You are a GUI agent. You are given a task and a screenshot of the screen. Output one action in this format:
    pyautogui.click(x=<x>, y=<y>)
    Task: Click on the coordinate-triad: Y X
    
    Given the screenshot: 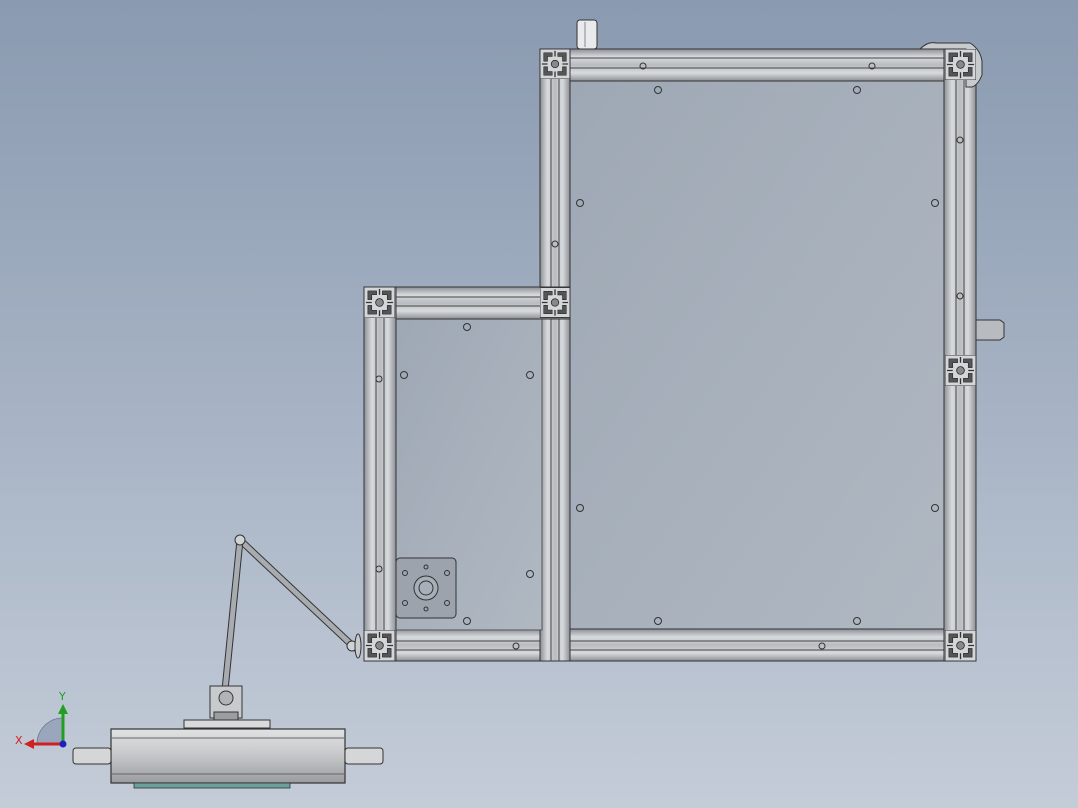 What is the action you would take?
    pyautogui.click(x=41, y=719)
    